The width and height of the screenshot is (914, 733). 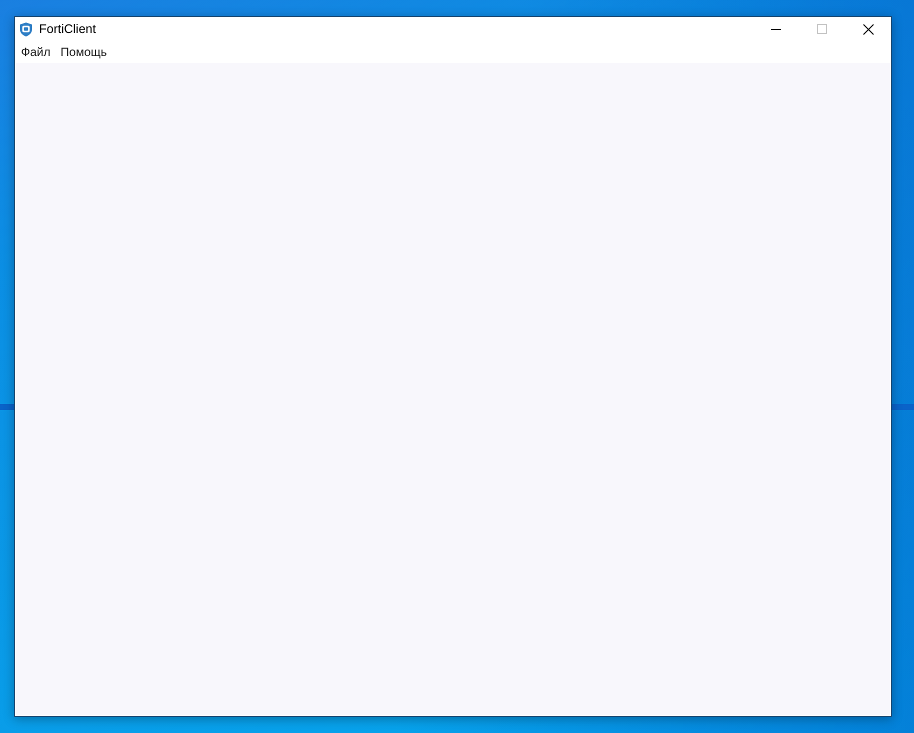 What do you see at coordinates (822, 29) in the screenshot?
I see `maximize-icon` at bounding box center [822, 29].